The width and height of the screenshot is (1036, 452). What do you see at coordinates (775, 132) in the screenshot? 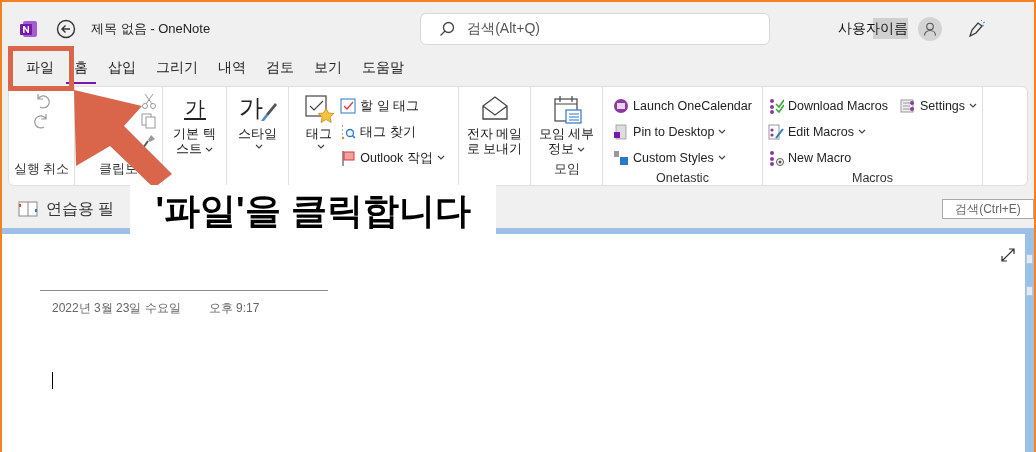
I see `macro-edit-icon` at bounding box center [775, 132].